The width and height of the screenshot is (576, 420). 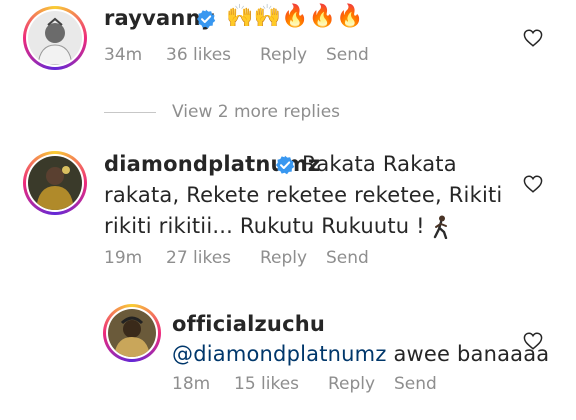 I want to click on comment-meta: 18m 15 likes Reply Send, so click(x=304, y=384).